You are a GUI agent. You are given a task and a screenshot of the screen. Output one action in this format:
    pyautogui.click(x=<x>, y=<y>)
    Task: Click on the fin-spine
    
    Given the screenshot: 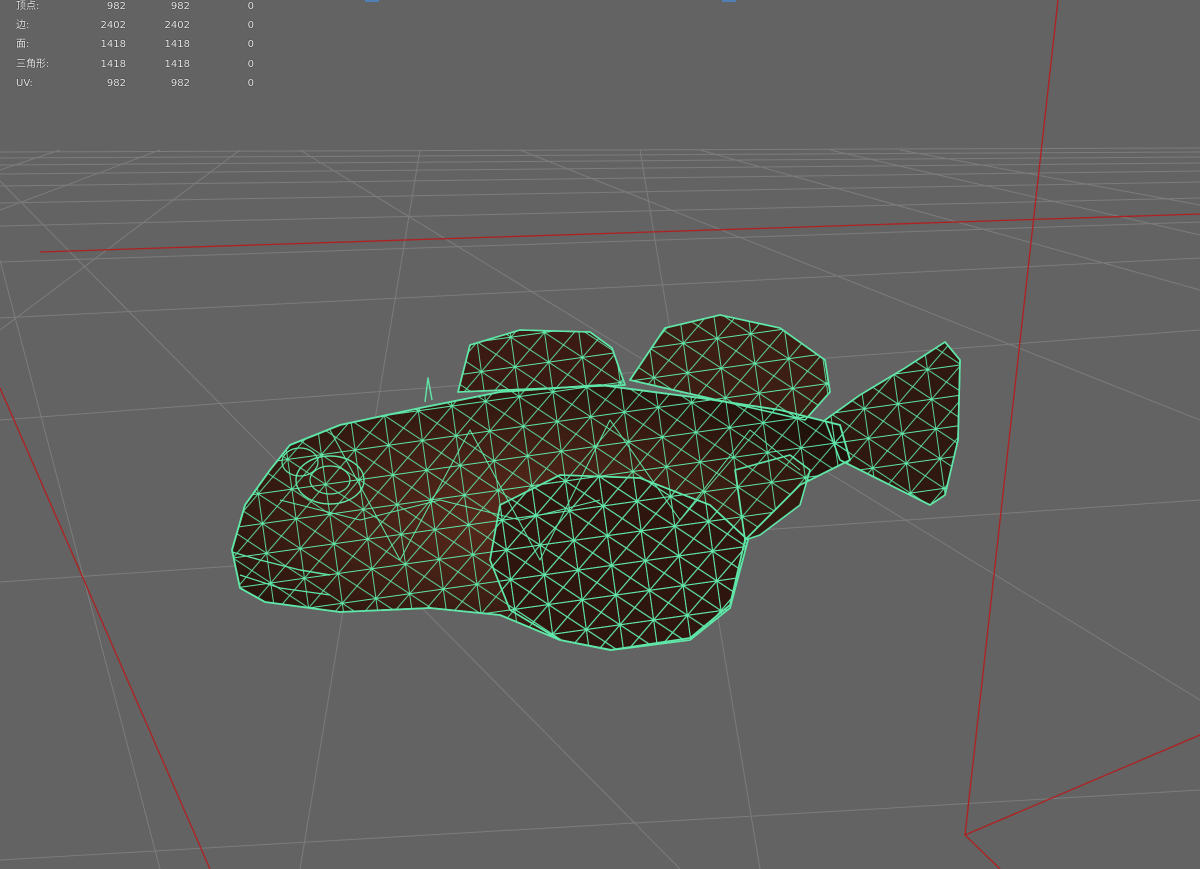 What is the action you would take?
    pyautogui.click(x=428, y=390)
    